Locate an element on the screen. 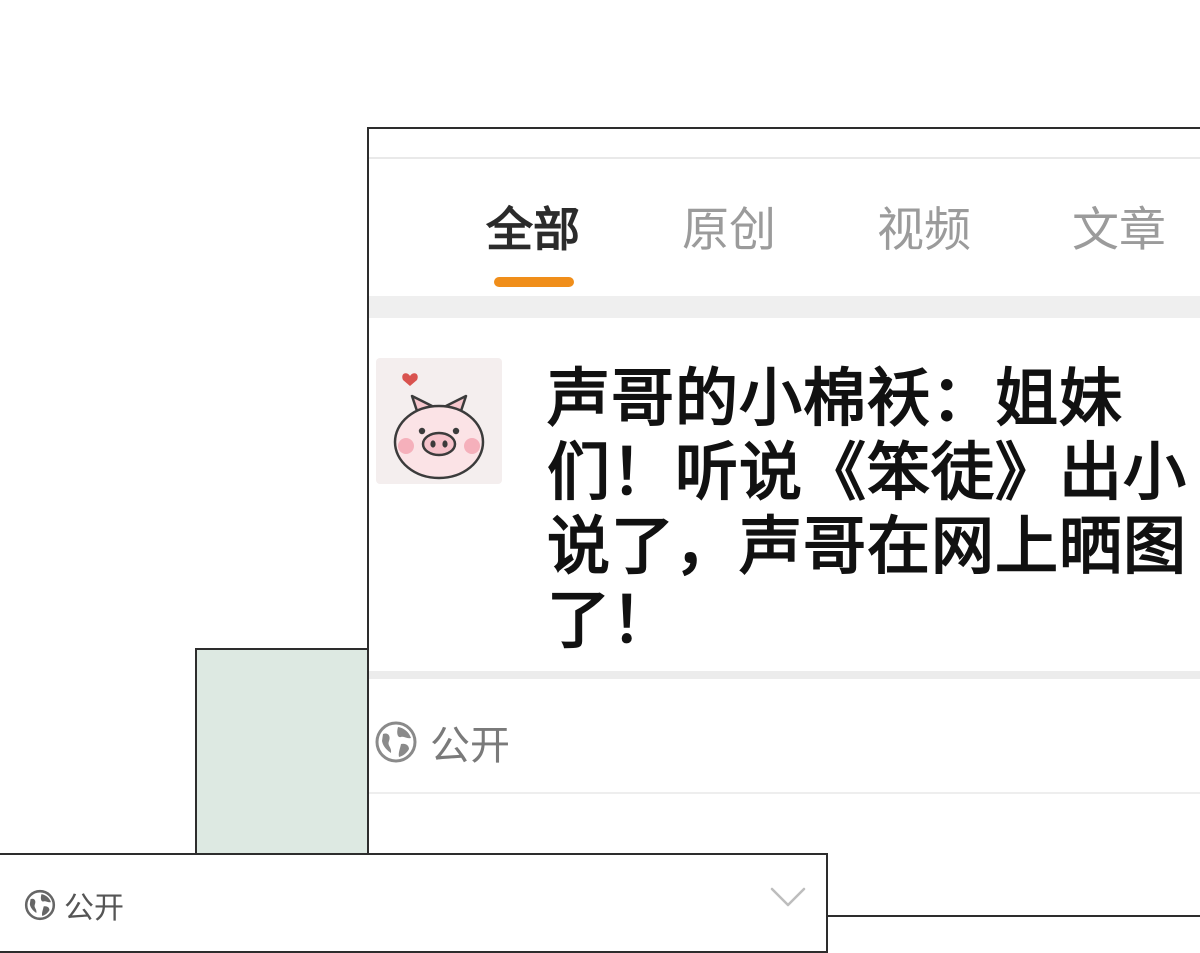  tab-article: 文章 is located at coordinates (1119, 231).